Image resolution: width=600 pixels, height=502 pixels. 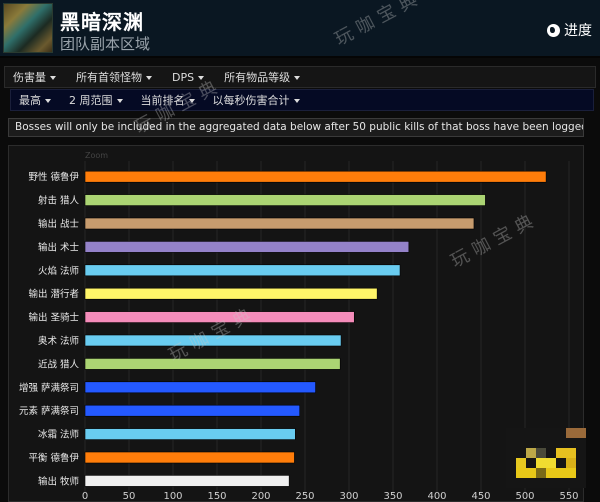 I want to click on category-label: 冰霜 法师, so click(x=58, y=435).